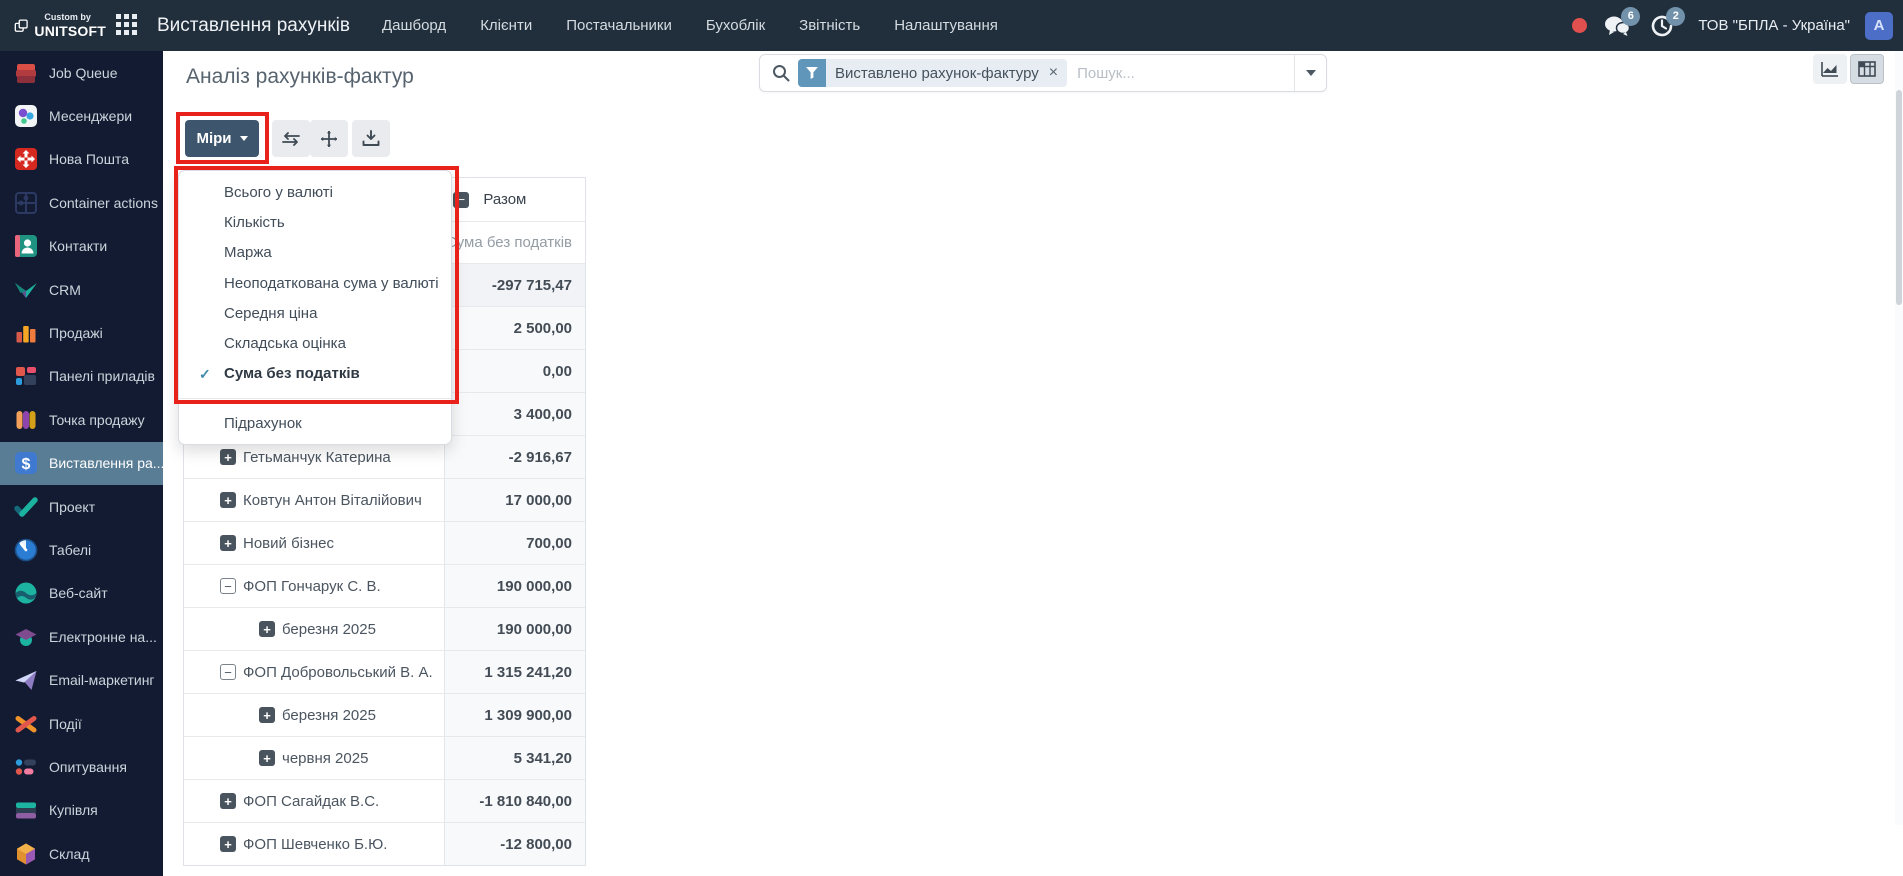 This screenshot has height=876, width=1903. I want to click on expand-all-button, so click(329, 138).